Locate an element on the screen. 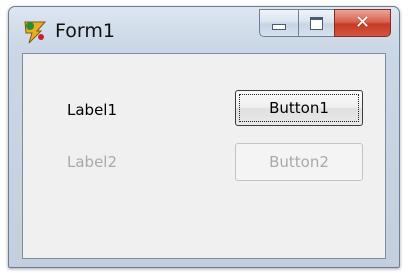 The height and width of the screenshot is (273, 408). delphi-app-icon is located at coordinates (35, 32).